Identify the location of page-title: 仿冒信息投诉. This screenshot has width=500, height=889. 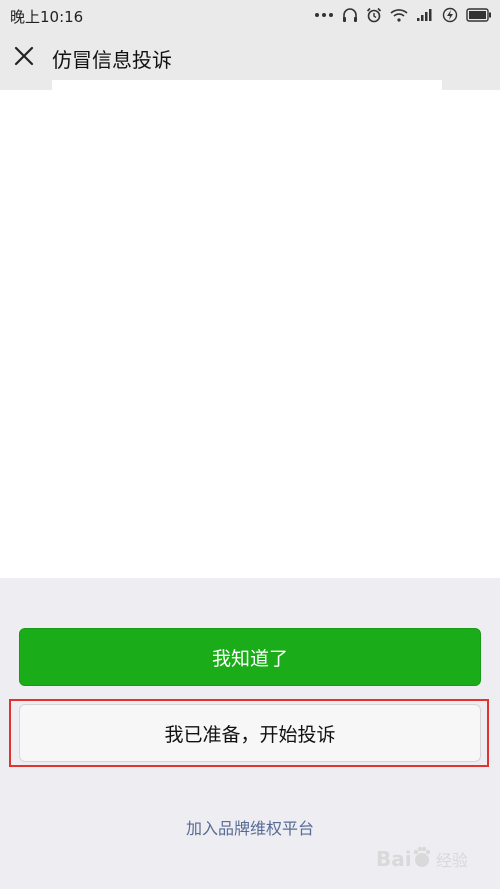
(112, 60).